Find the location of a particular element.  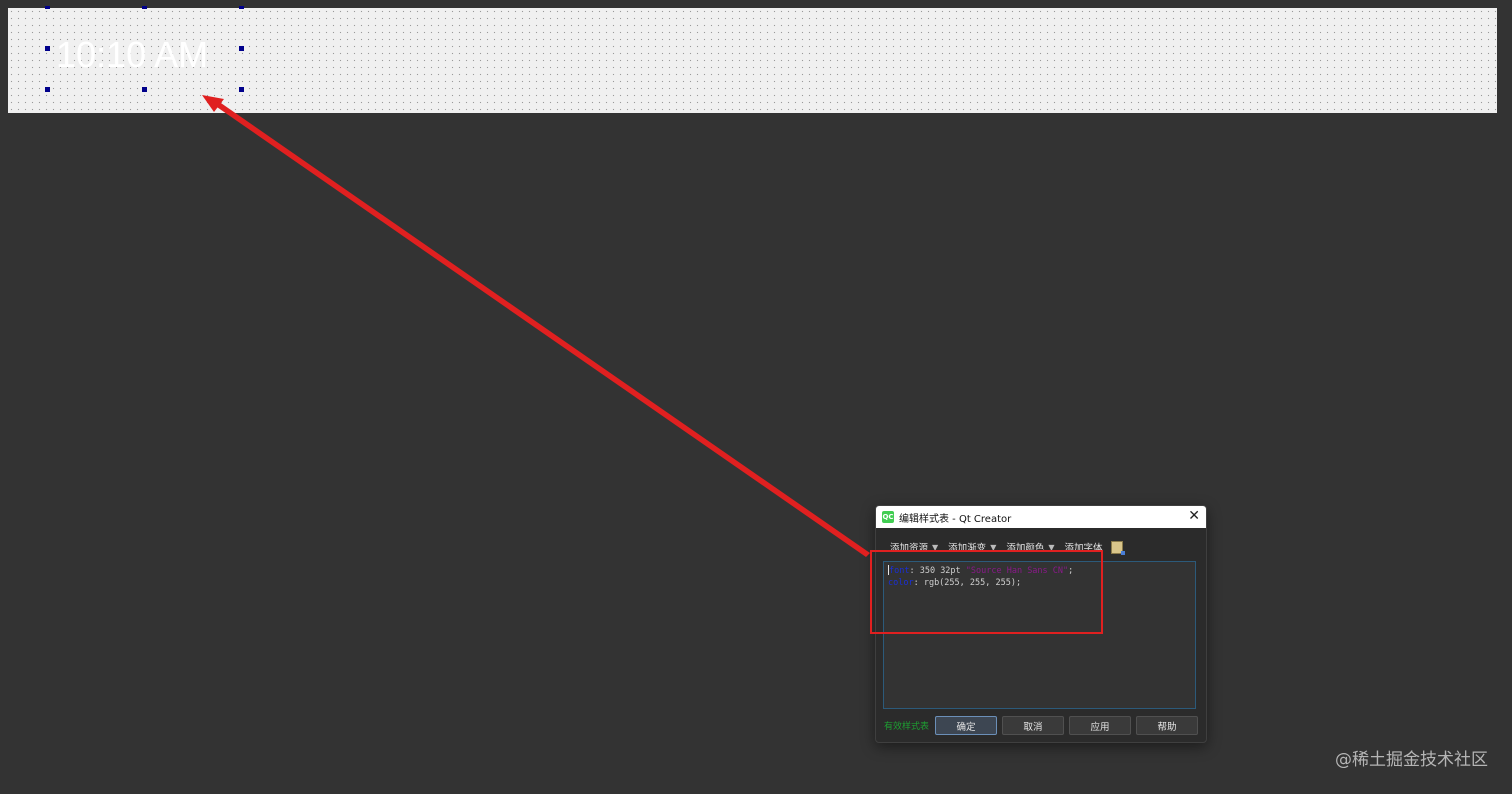

css-property: font is located at coordinates (899, 571).